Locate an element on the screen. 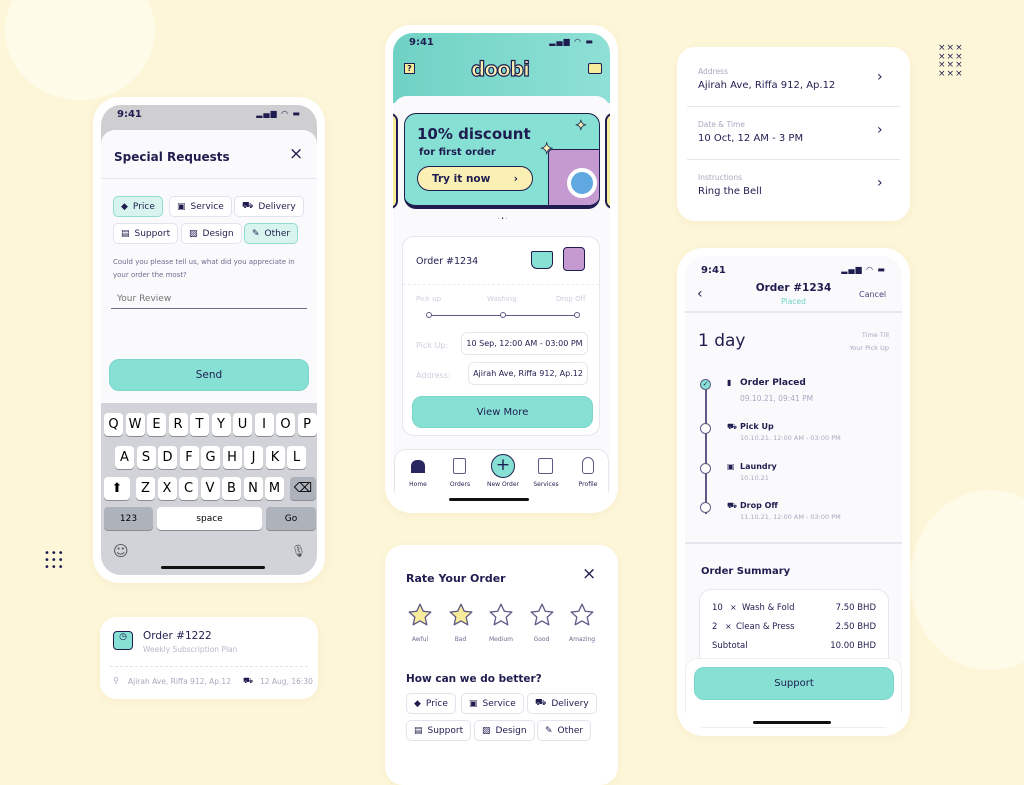  detail-value: Ajirah Ave, Riffa 912, Ap.12 is located at coordinates (766, 85).